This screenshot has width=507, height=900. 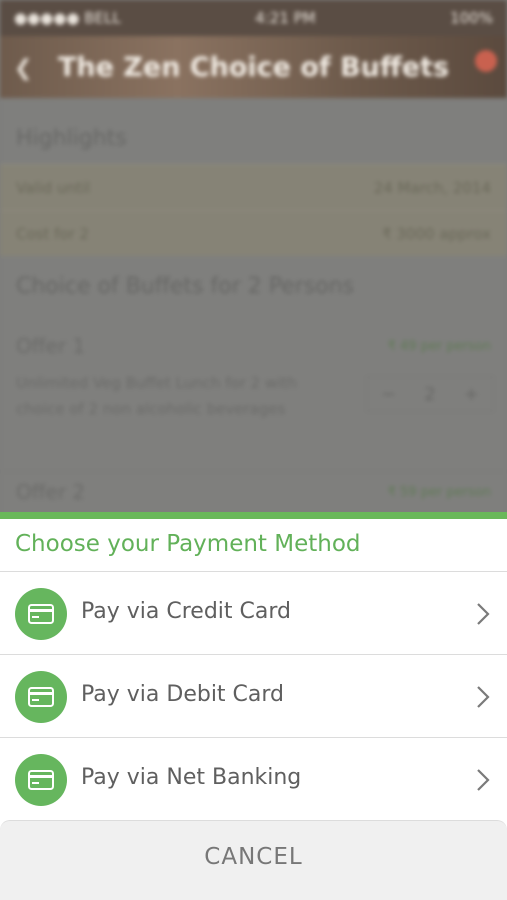 What do you see at coordinates (253, 233) in the screenshot?
I see `highlight-row: Cost for 2 ₹ 3000 approx` at bounding box center [253, 233].